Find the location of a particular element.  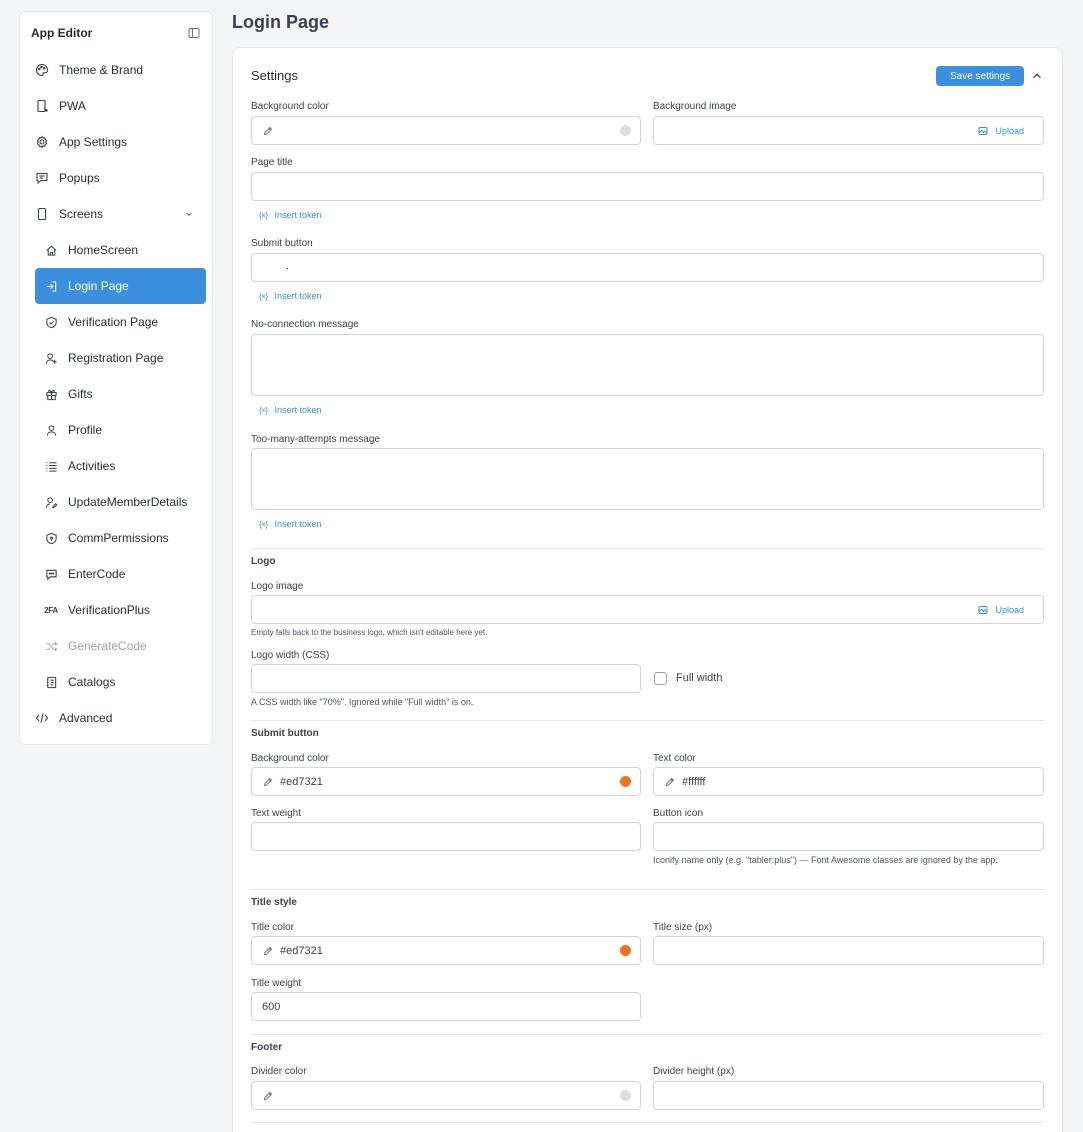

background-image-upload-button: Upload is located at coordinates (1001, 131).